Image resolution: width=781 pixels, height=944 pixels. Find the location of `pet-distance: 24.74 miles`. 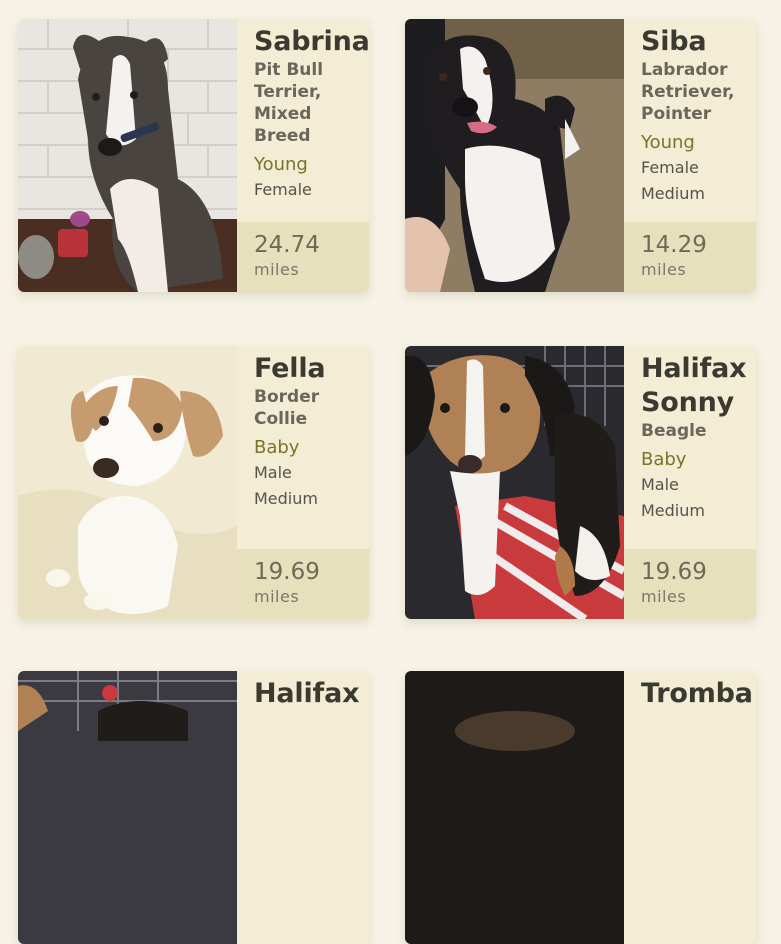

pet-distance: 24.74 miles is located at coordinates (303, 257).